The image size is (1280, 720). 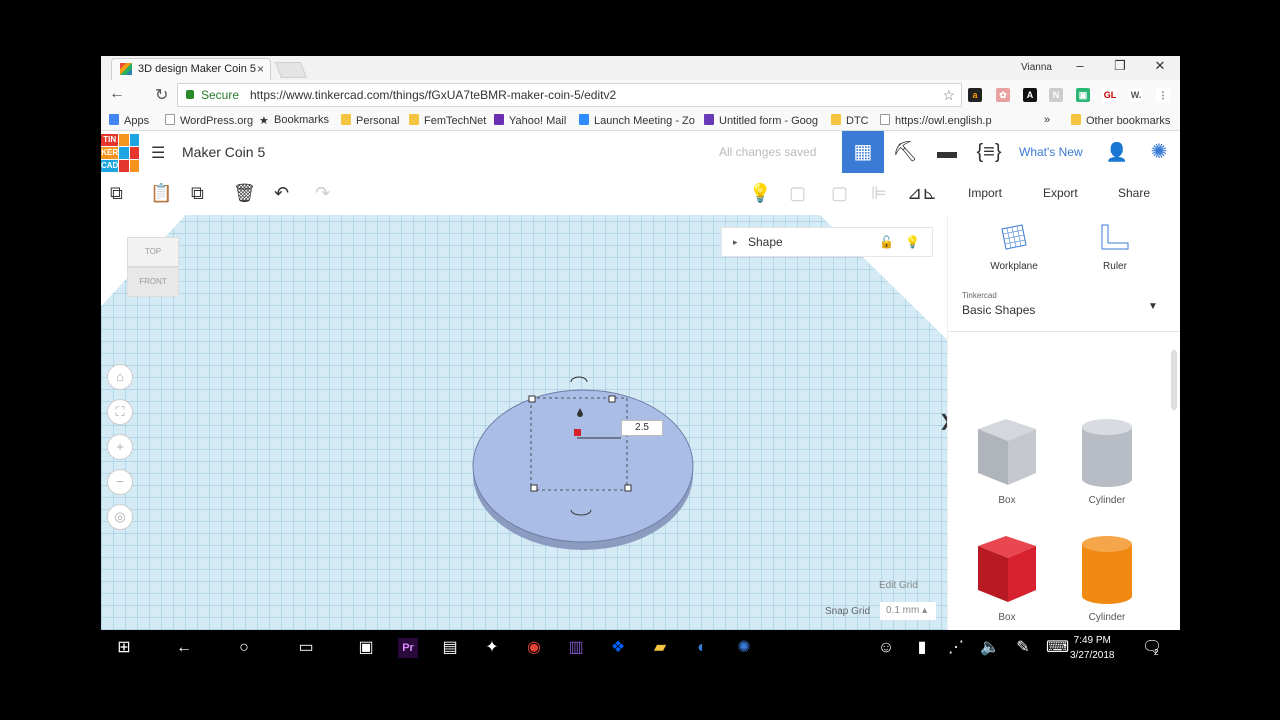 I want to click on store-icon: ▣, so click(x=366, y=648).